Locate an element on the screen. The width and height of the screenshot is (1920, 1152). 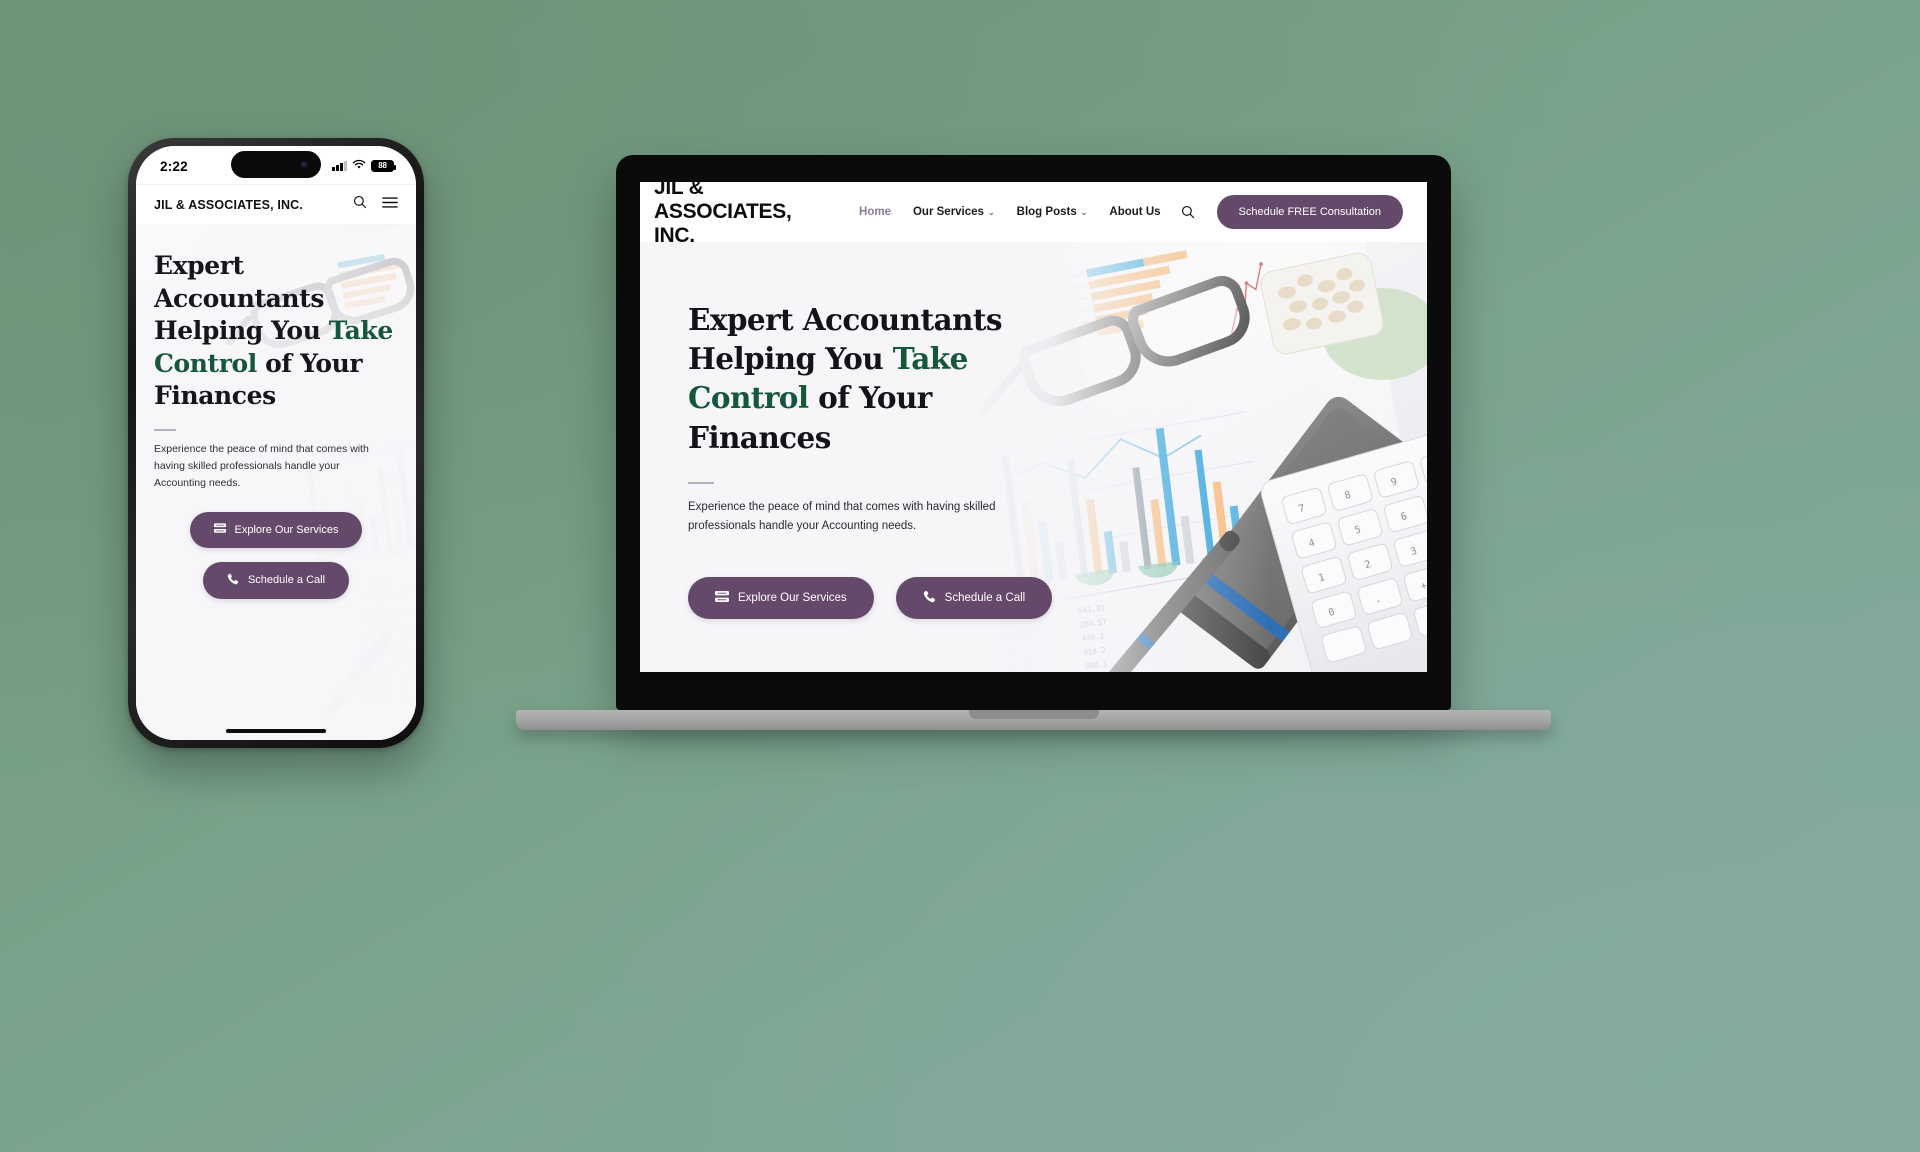
nav-label: Home is located at coordinates (875, 212).